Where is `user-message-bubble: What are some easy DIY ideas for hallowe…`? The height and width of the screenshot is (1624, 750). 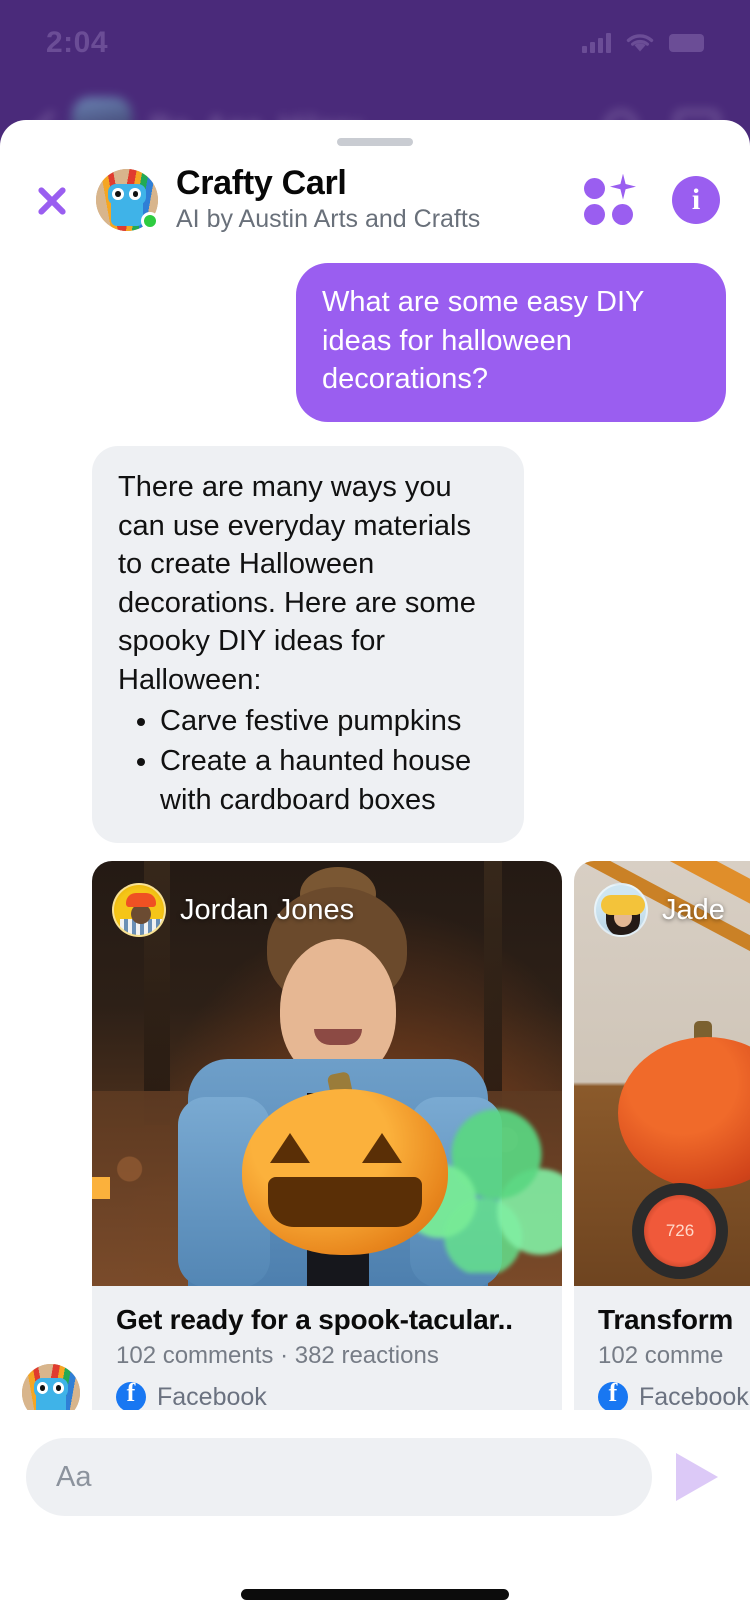 user-message-bubble: What are some easy DIY ideas for hallowe… is located at coordinates (511, 343).